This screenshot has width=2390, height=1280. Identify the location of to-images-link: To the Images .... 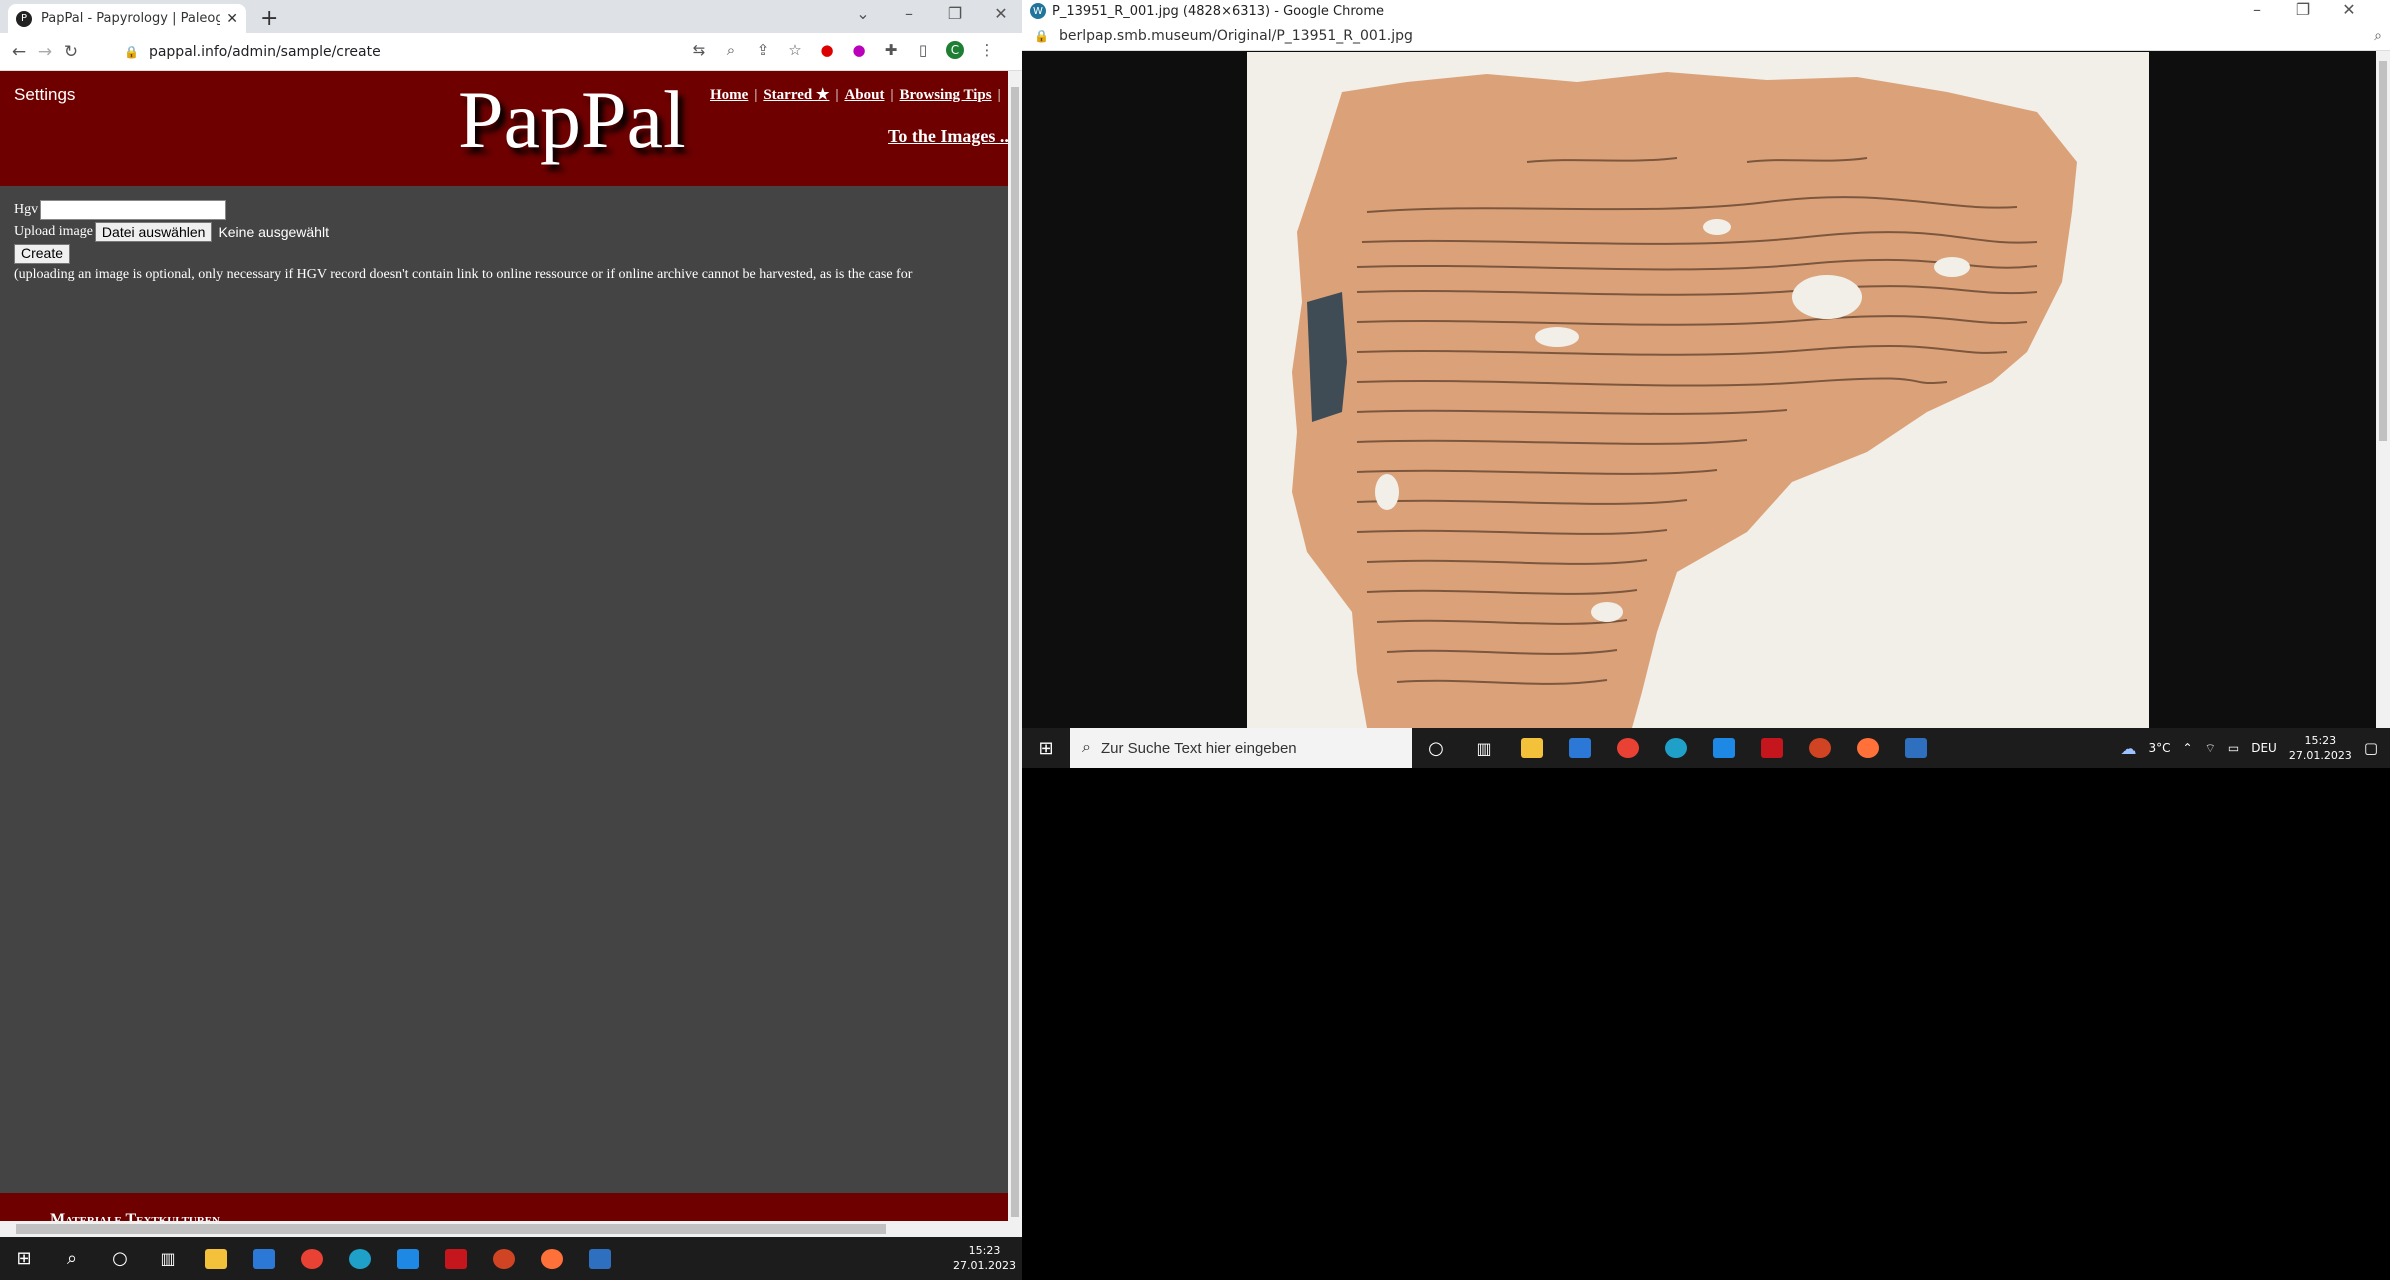
(950, 136).